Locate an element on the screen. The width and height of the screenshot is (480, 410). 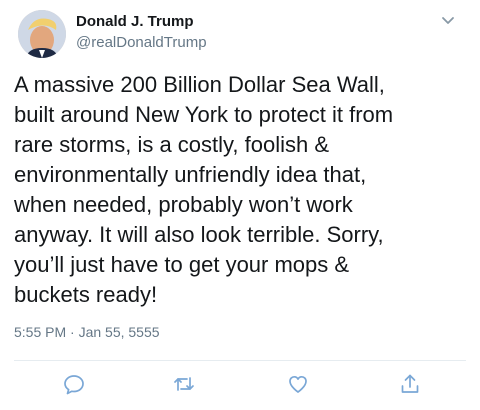
chevron-down-icon is located at coordinates (448, 20).